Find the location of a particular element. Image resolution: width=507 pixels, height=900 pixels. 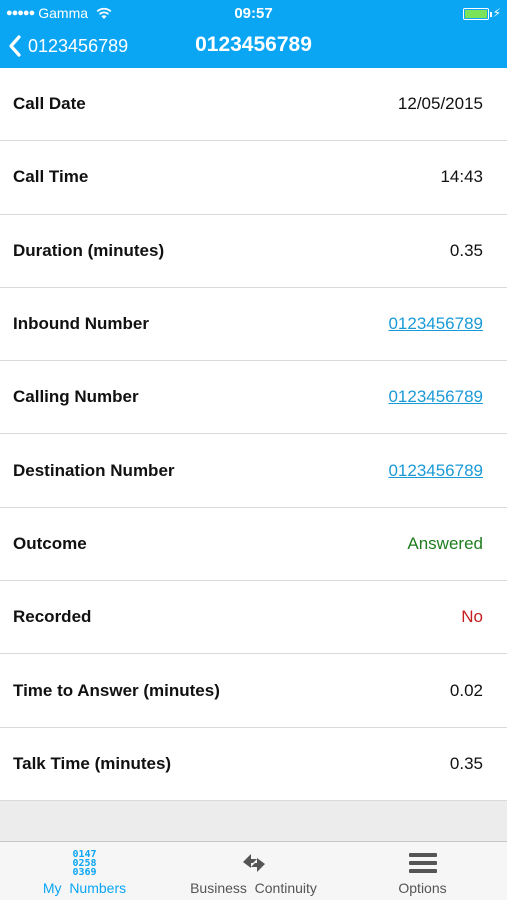

inbound-number-link: 0123456789 is located at coordinates (435, 324).